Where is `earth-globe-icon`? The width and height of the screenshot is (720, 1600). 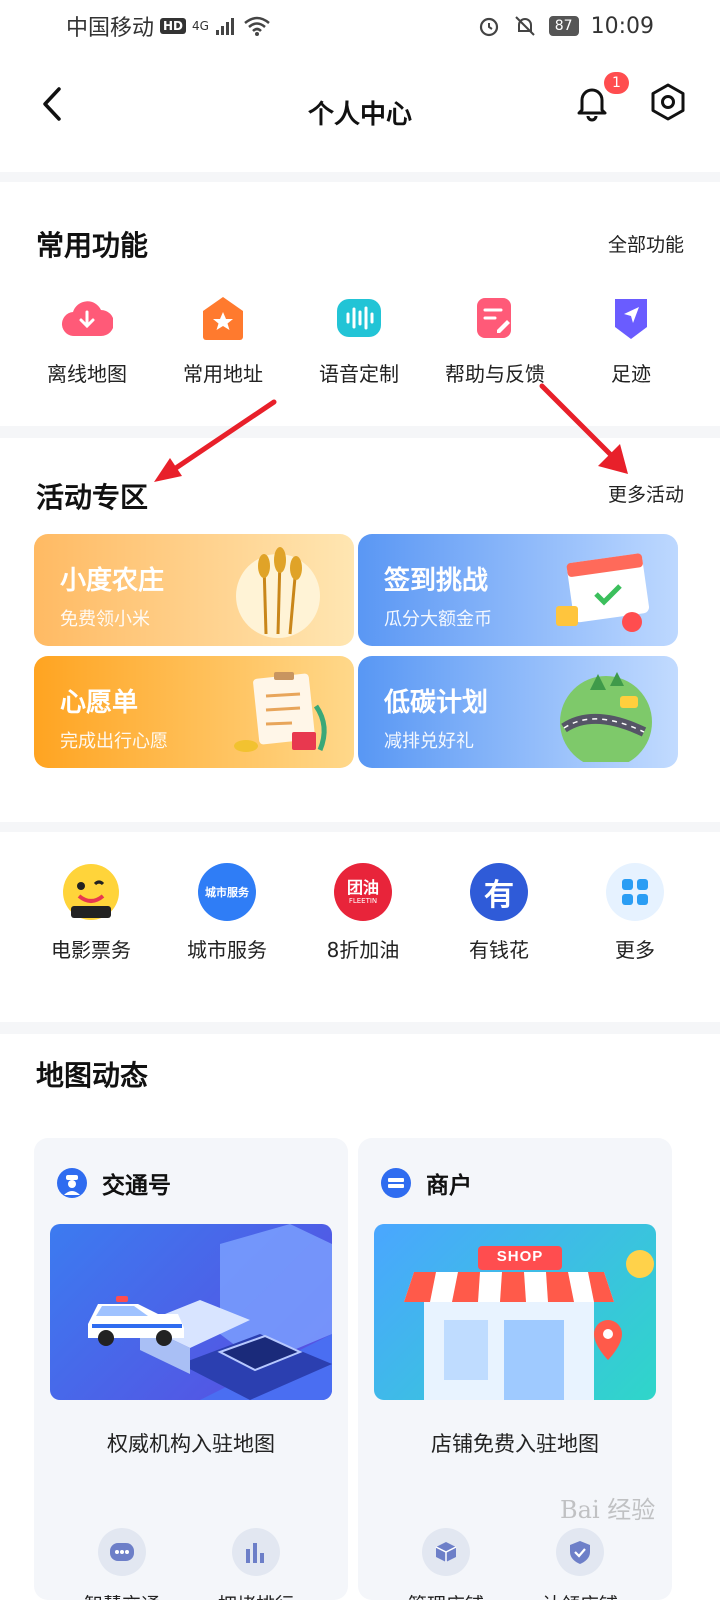
earth-globe-icon is located at coordinates (606, 717).